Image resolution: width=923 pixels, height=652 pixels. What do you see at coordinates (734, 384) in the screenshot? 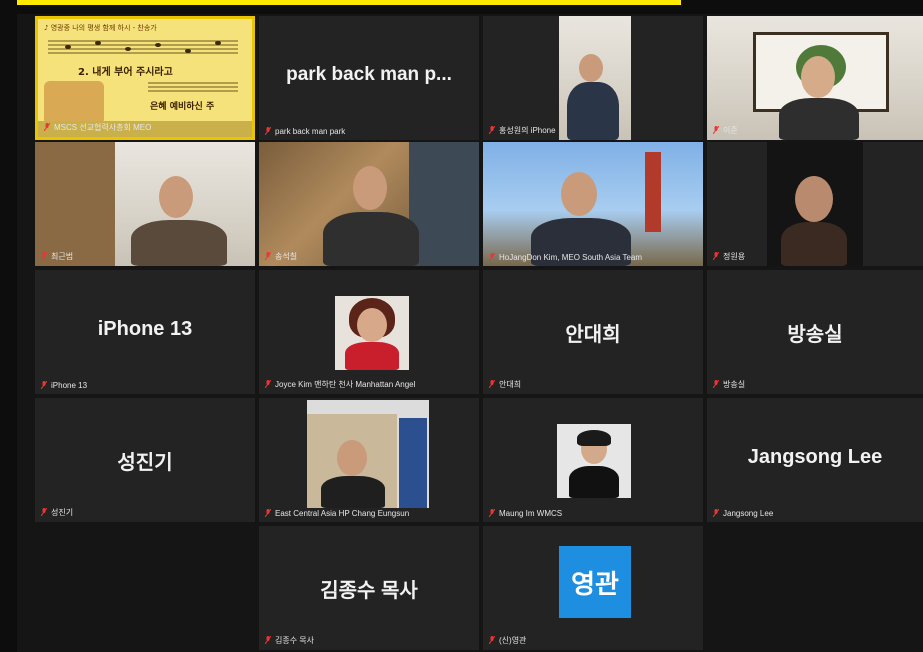
I see `participant-name: 방송실` at bounding box center [734, 384].